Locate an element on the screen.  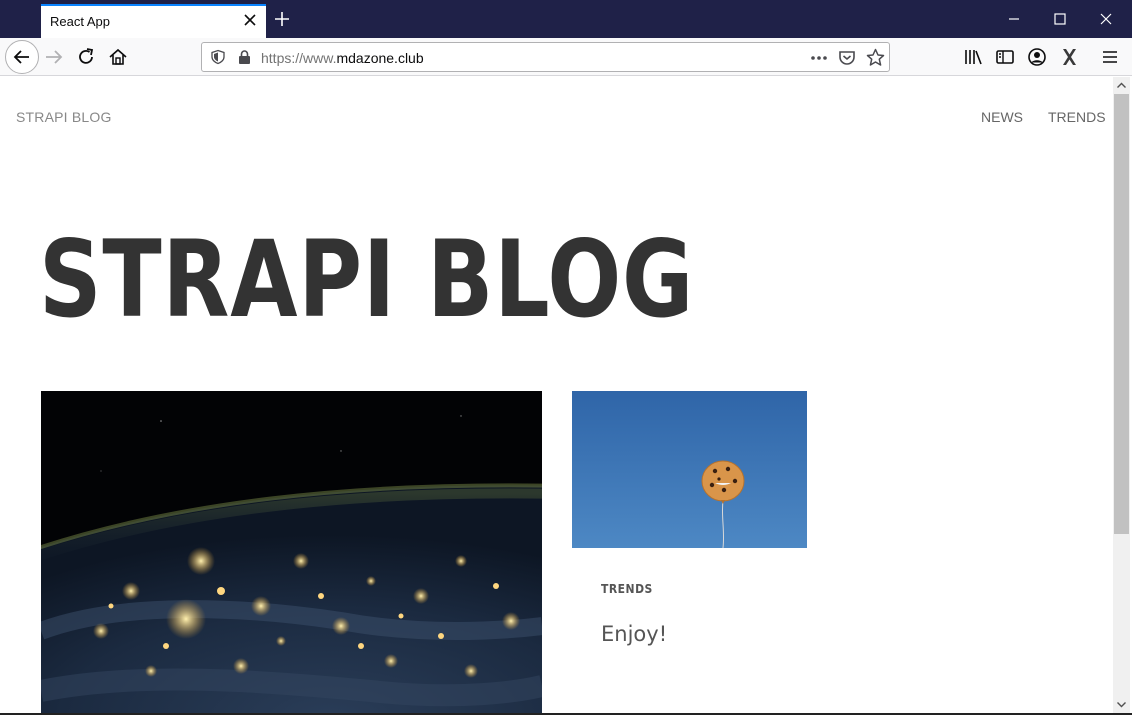
minimize-icon is located at coordinates (1014, 19).